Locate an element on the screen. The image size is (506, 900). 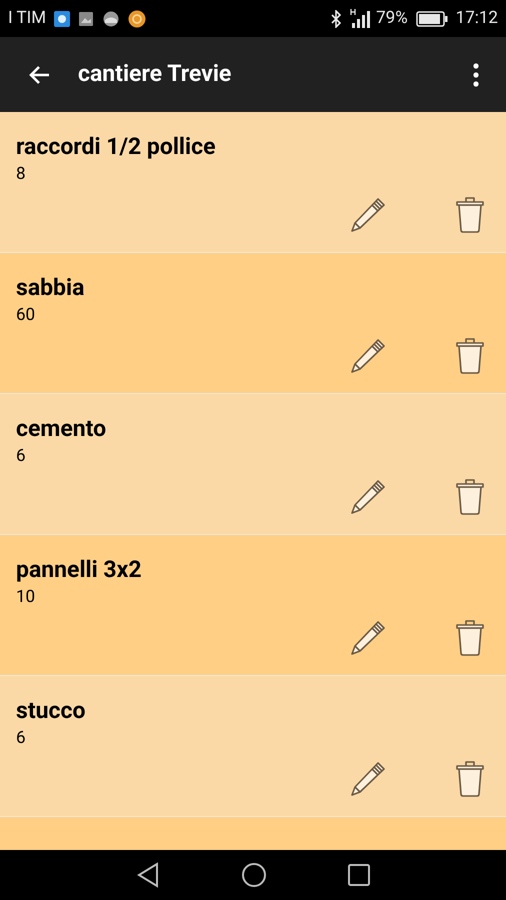
app-notification-icon is located at coordinates (137, 19).